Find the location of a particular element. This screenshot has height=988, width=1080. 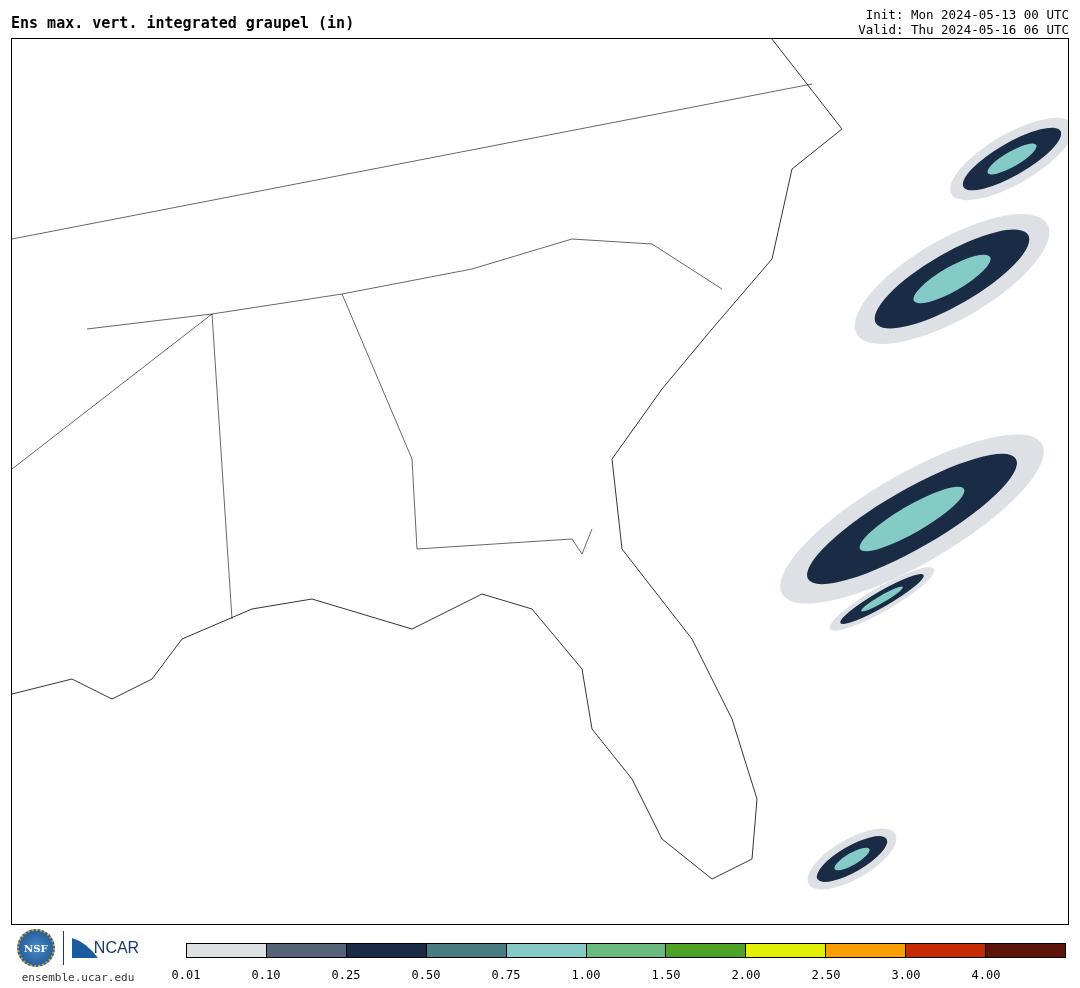

valid-time: Valid: Thu 2024-05-16 06 UTC is located at coordinates (963, 29).